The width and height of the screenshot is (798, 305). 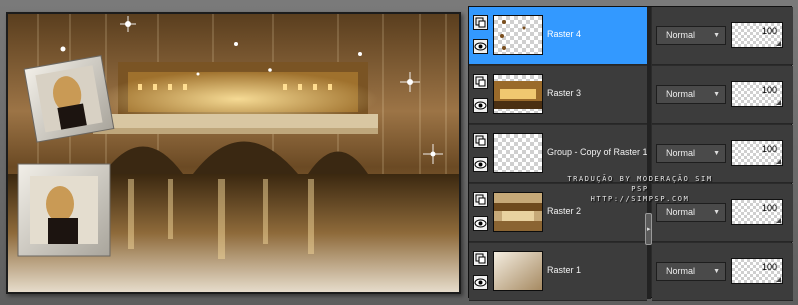 What do you see at coordinates (564, 34) in the screenshot?
I see `layer-name: Raster 4` at bounding box center [564, 34].